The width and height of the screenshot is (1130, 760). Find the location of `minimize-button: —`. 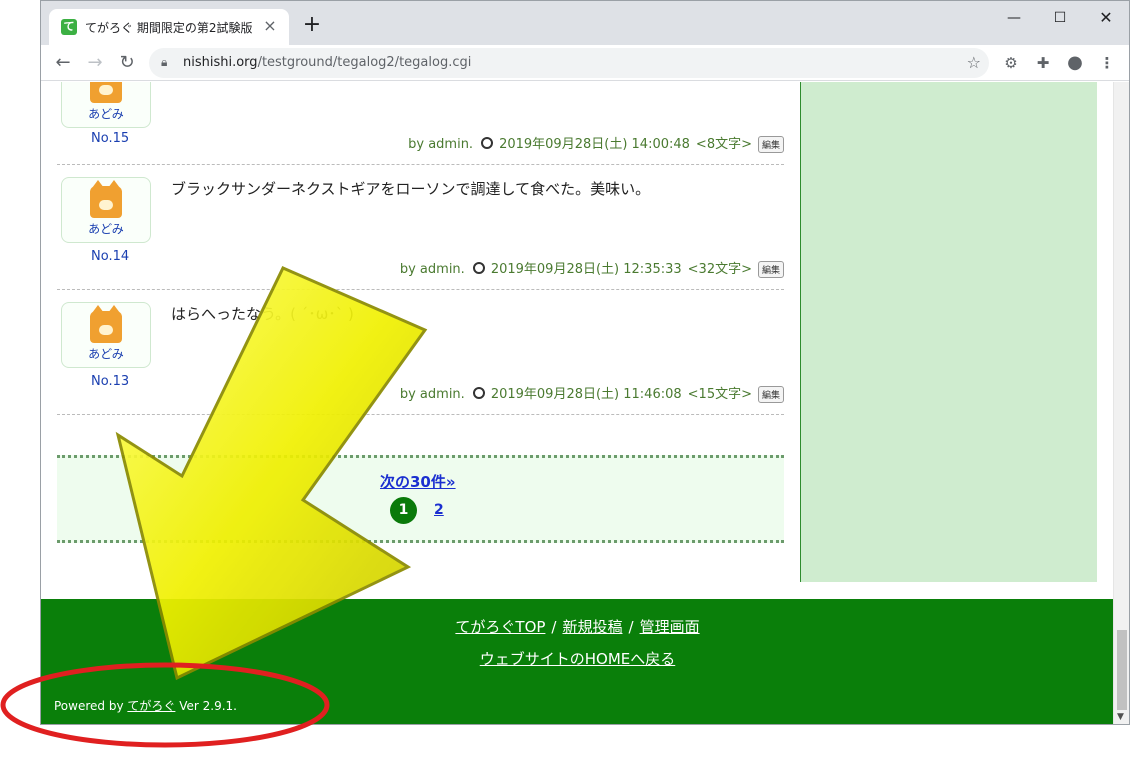

minimize-button: — is located at coordinates (1014, 18).